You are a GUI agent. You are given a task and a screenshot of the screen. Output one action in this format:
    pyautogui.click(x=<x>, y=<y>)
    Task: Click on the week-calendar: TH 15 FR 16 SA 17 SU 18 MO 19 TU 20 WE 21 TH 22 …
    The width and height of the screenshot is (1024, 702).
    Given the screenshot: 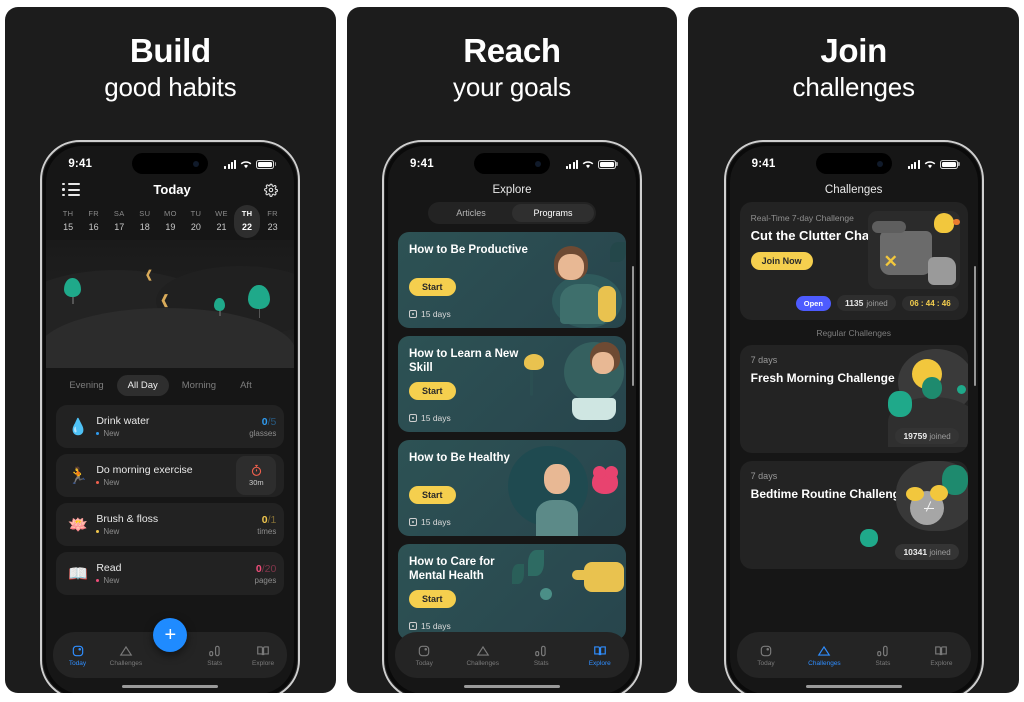 What is the action you would take?
    pyautogui.click(x=170, y=219)
    